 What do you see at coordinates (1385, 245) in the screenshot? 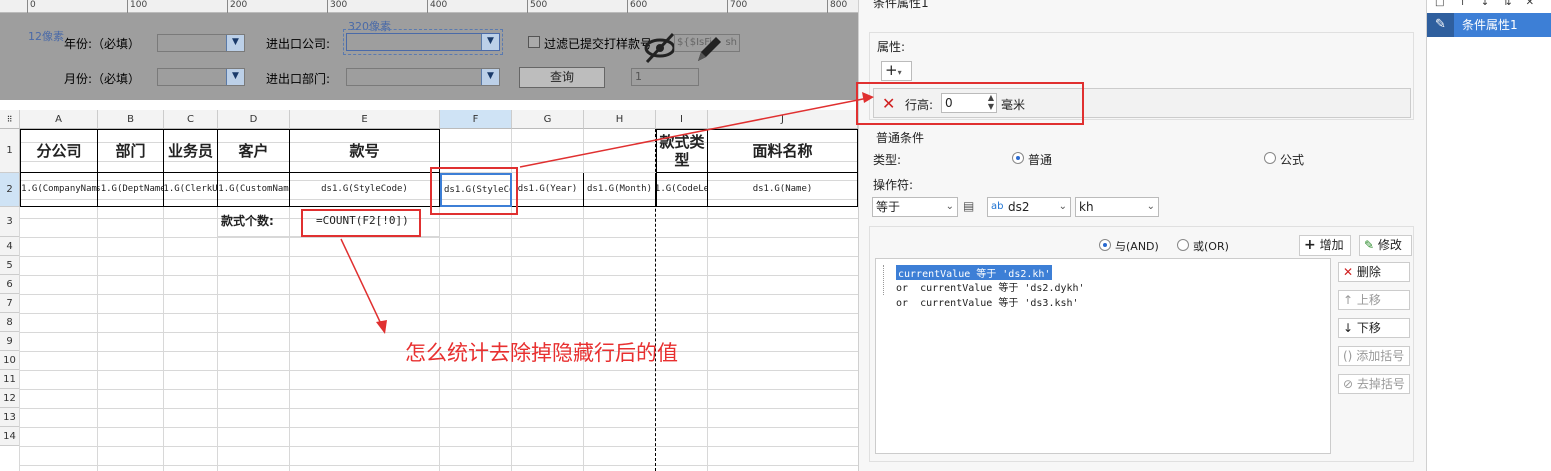
I see `modify-condition-button: ✎ 修改` at bounding box center [1385, 245].